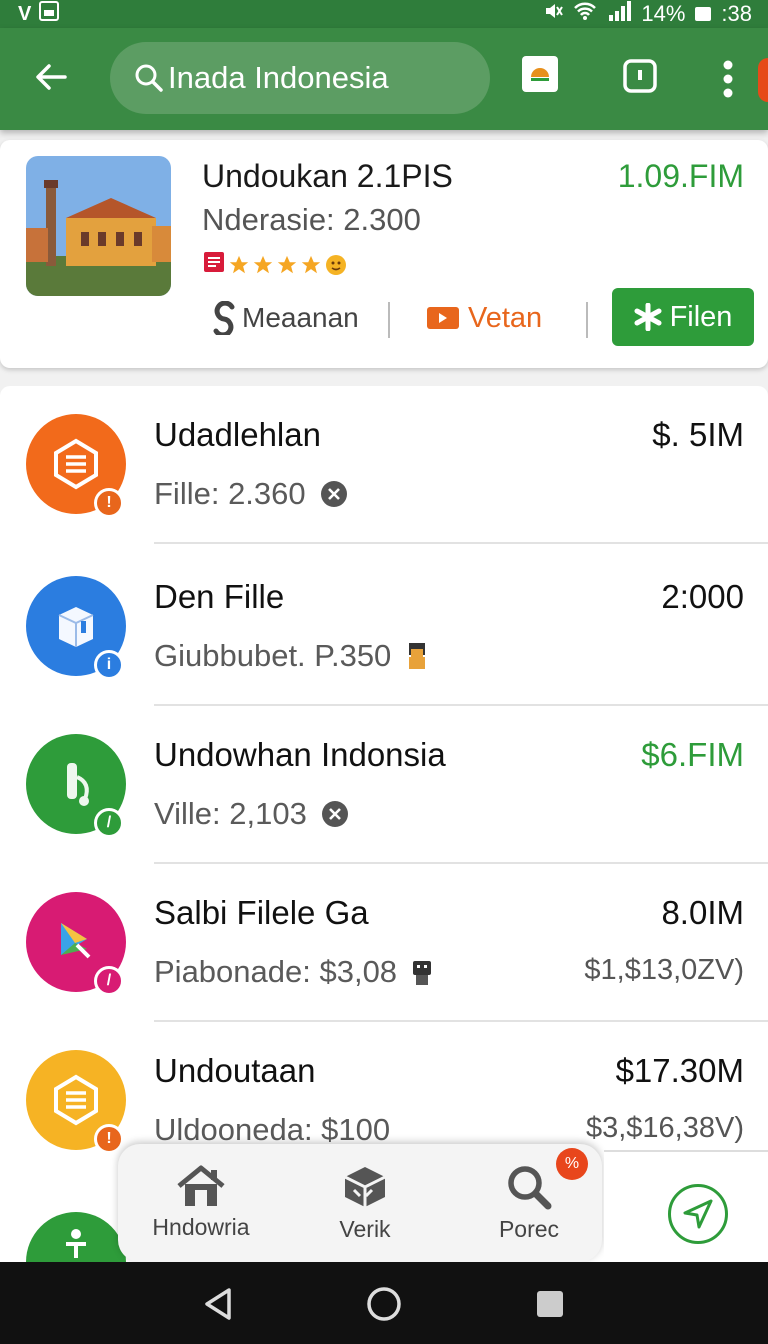 This screenshot has width=768, height=1344. I want to click on tablet-icon, so click(640, 76).